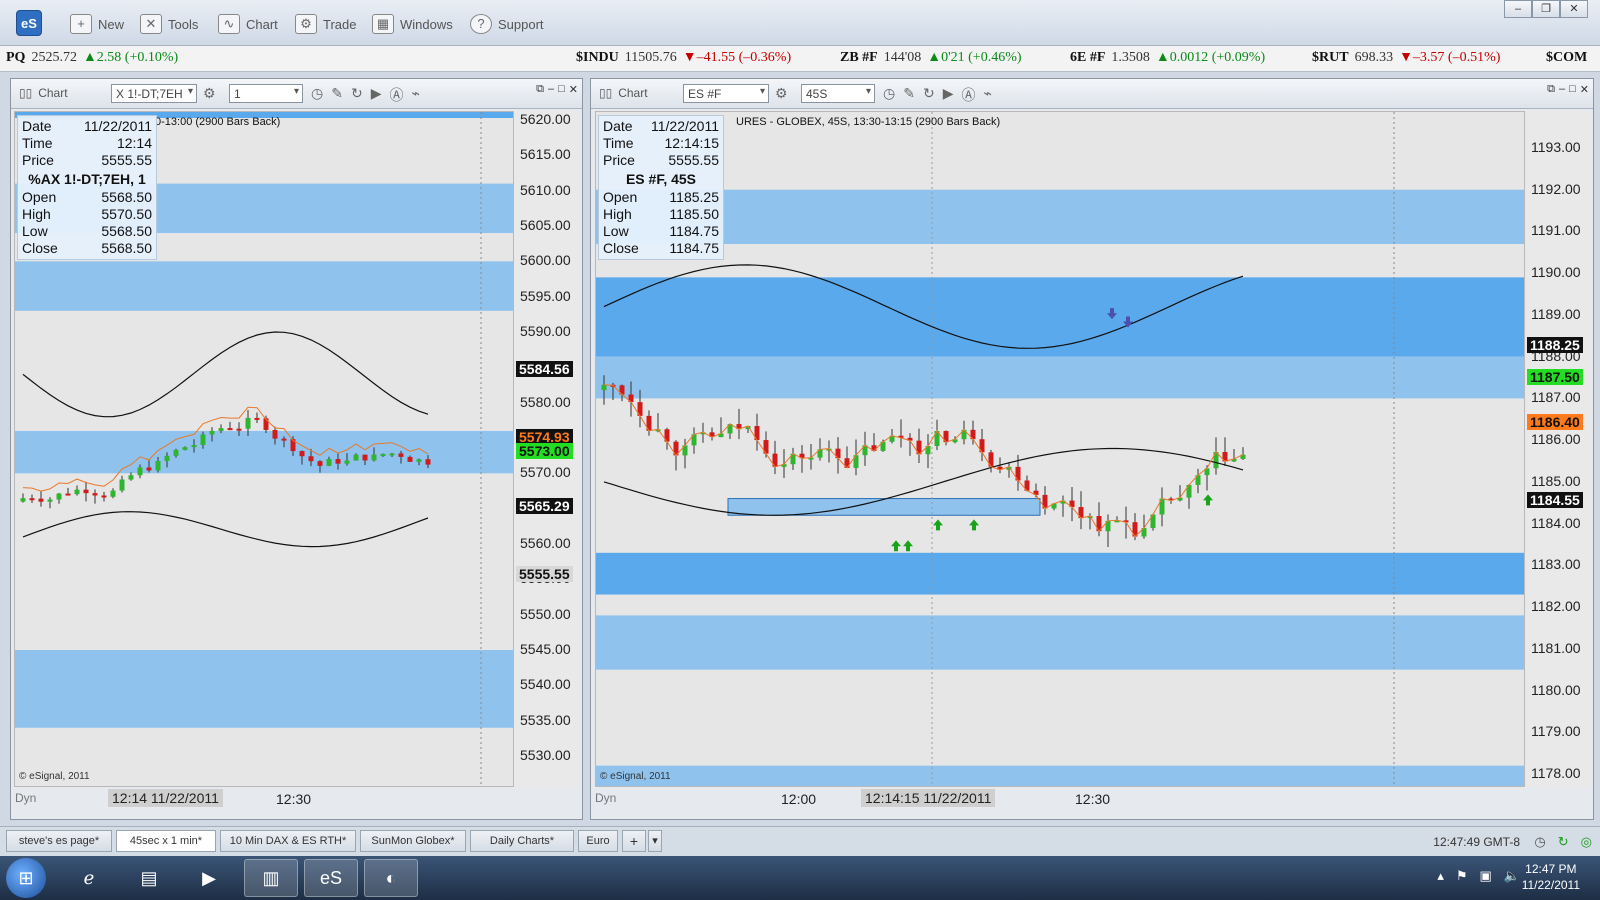 This screenshot has height=900, width=1600. What do you see at coordinates (1210, 57) in the screenshot?
I see `ticker-change: ▲0.0012 (+0.09%)` at bounding box center [1210, 57].